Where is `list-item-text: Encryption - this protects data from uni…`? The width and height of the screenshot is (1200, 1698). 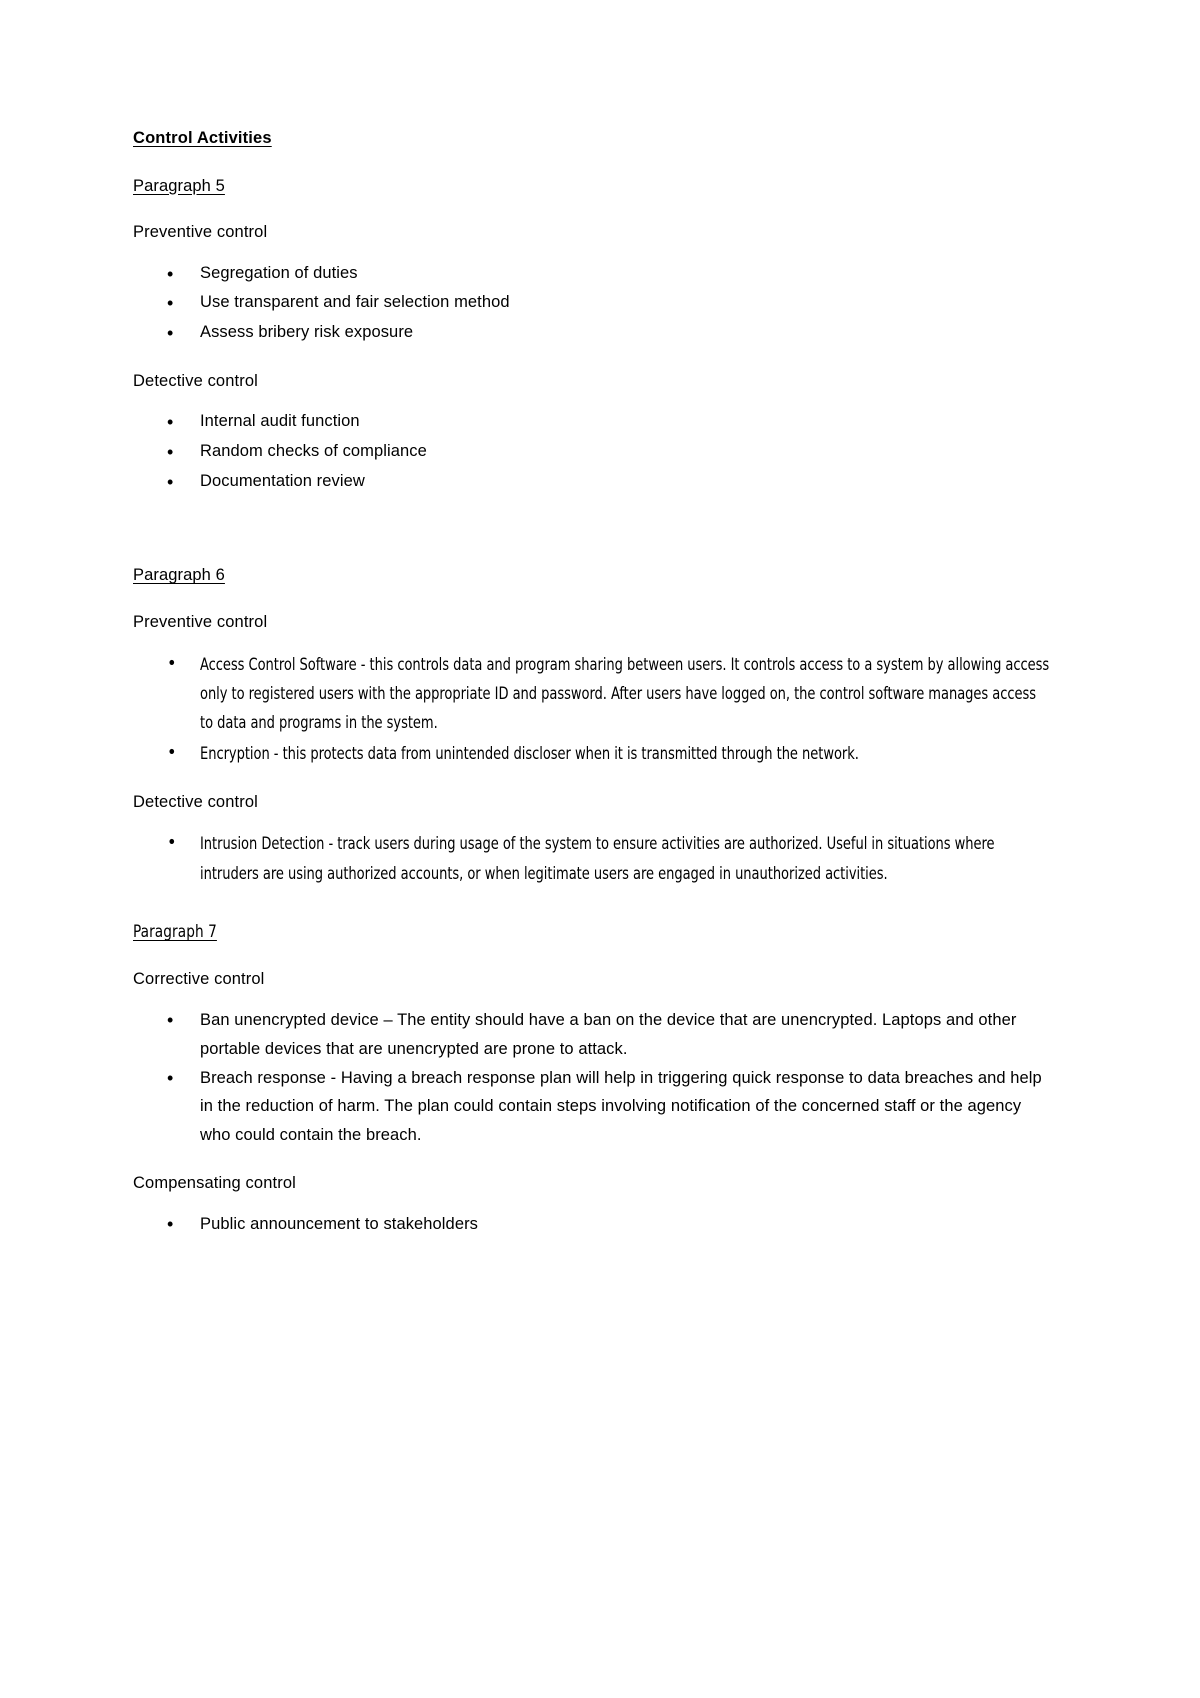 list-item-text: Encryption - this protects data from uni… is located at coordinates (529, 753).